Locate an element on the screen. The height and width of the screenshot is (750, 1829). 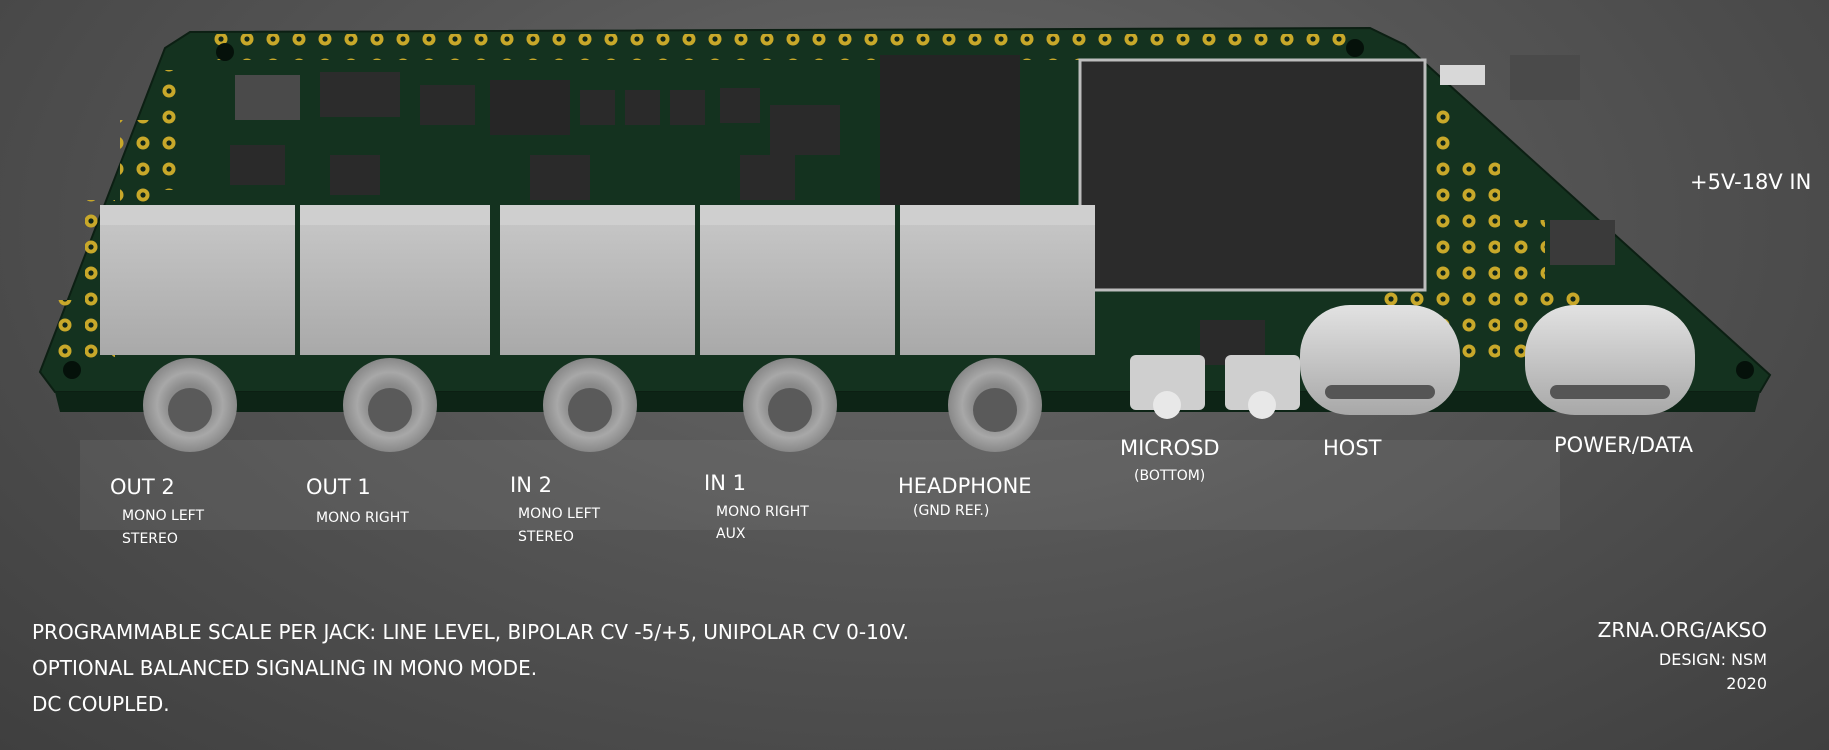
jack-in2 is located at coordinates (597, 328).